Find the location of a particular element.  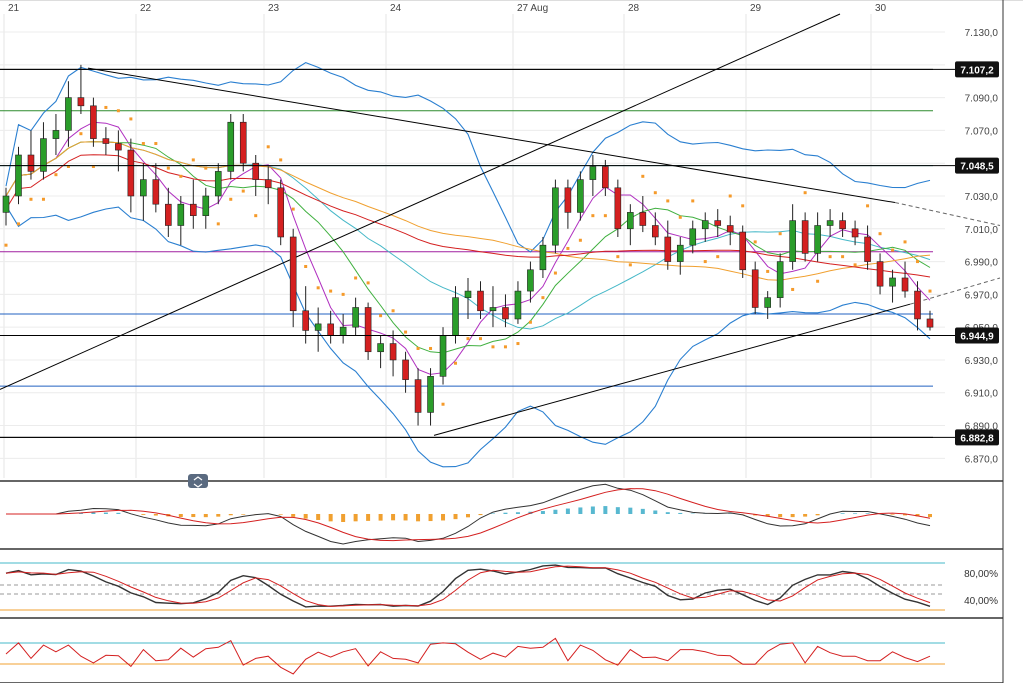

scroll-handle is located at coordinates (198, 481).